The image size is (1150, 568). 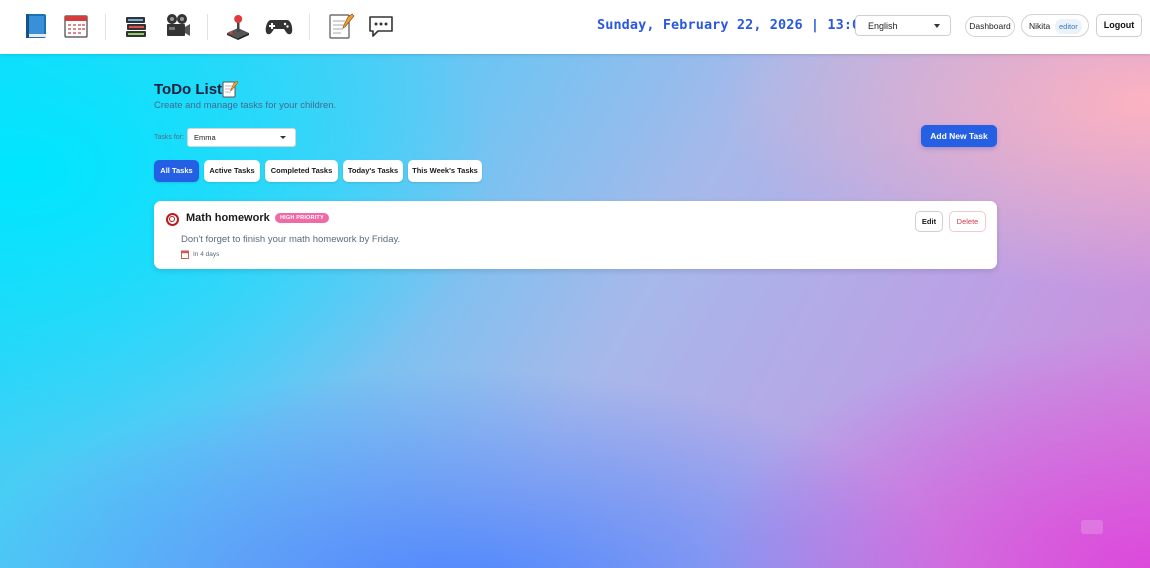 What do you see at coordinates (1092, 527) in the screenshot?
I see `scroll-to-top-button` at bounding box center [1092, 527].